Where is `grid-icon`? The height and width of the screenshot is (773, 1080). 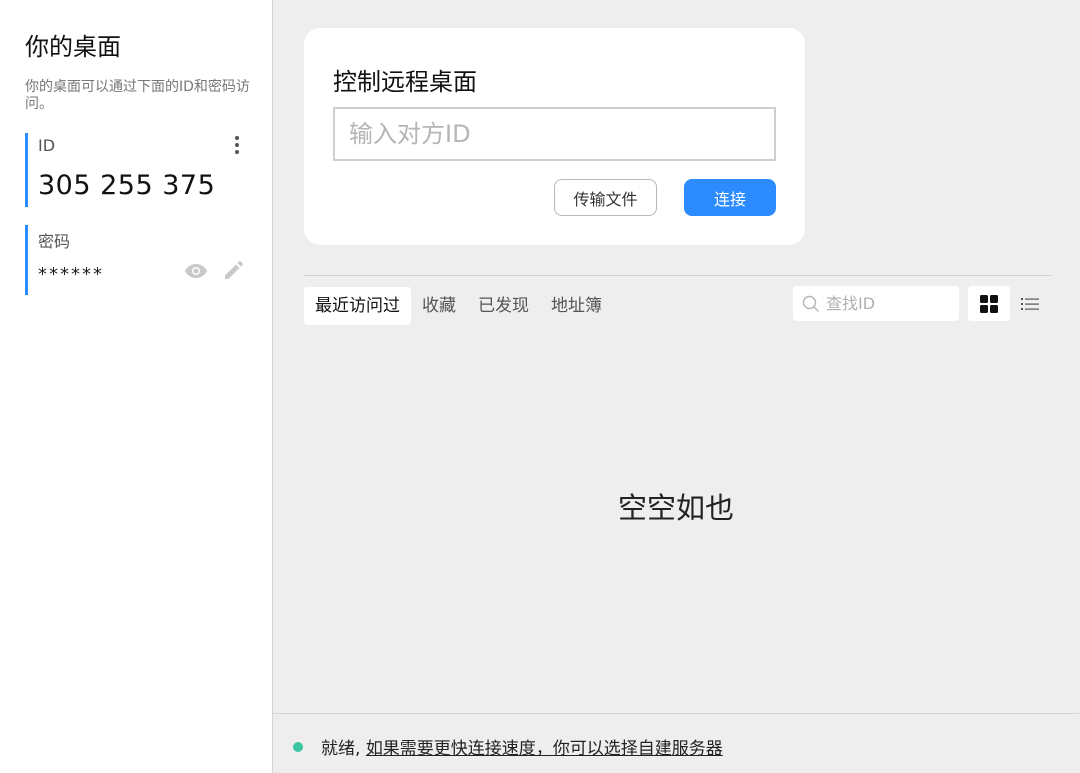 grid-icon is located at coordinates (989, 303).